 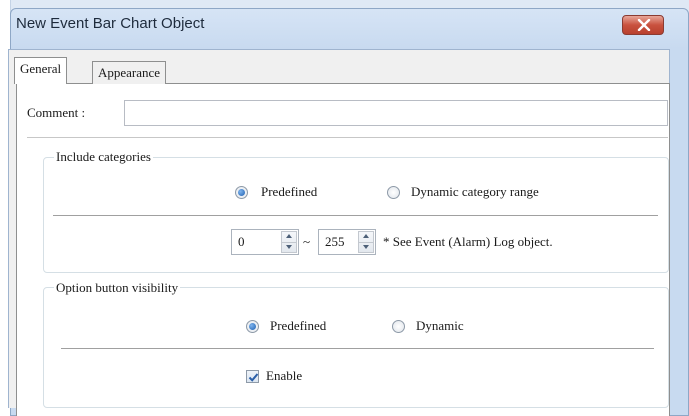 I want to click on predefined-visibility-label: Predefined, so click(x=298, y=325).